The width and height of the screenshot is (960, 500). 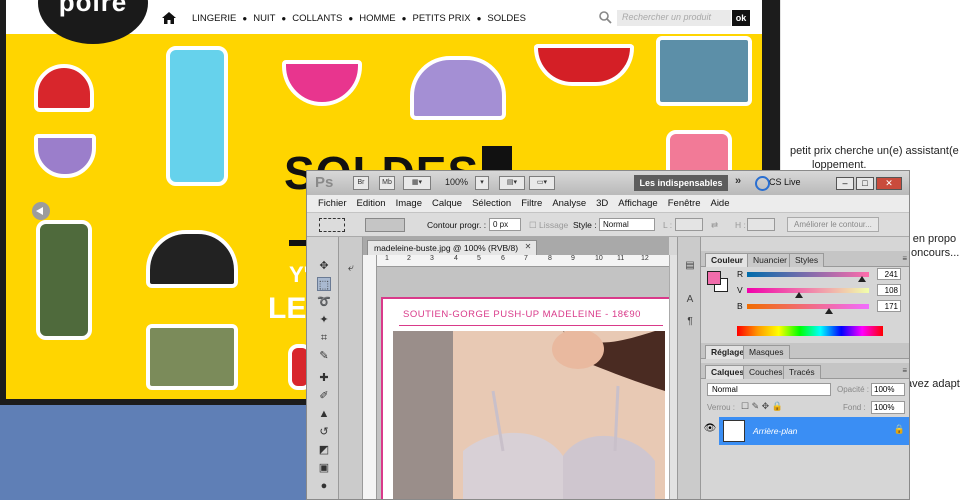 I want to click on swap-icon: ⇄, so click(x=714, y=225).